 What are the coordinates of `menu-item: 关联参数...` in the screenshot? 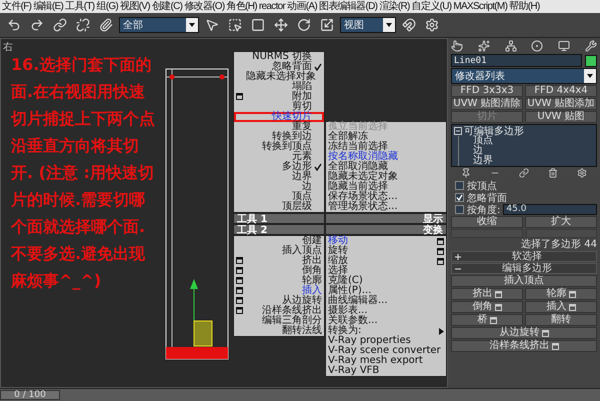 It's located at (386, 321).